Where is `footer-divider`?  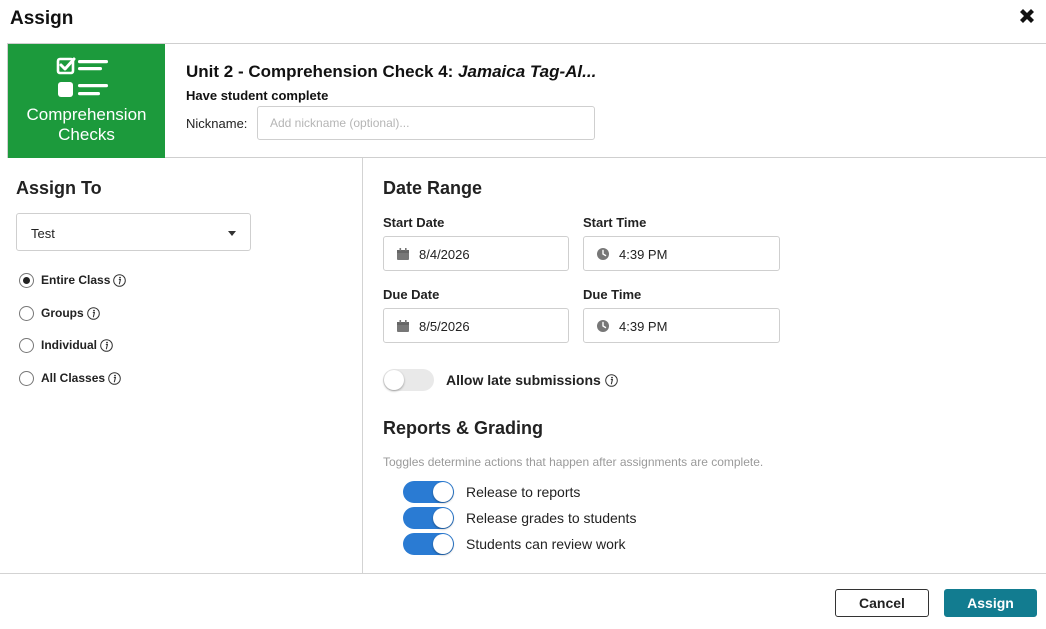
footer-divider is located at coordinates (523, 573).